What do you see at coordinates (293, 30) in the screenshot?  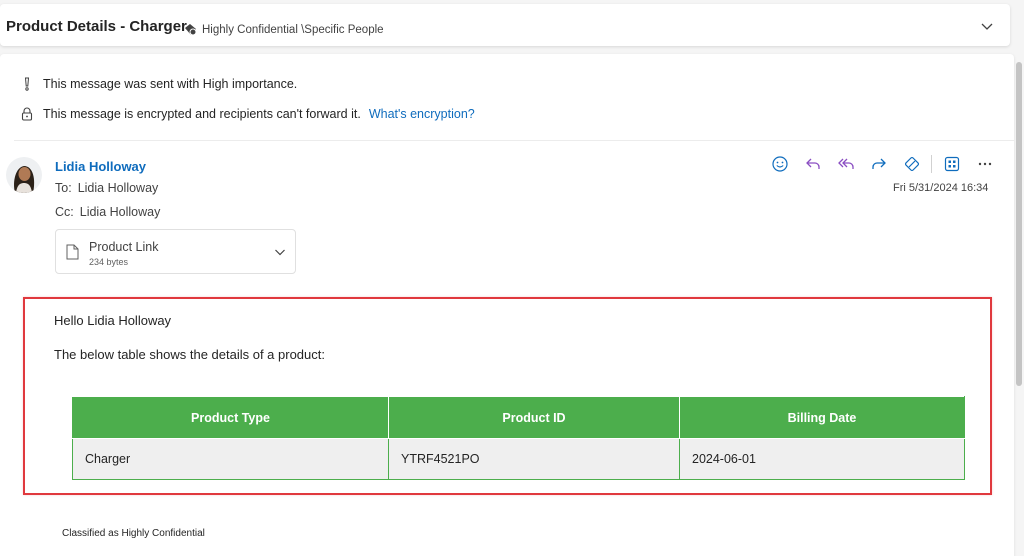 I see `sensitivity-label: Highly Confidential \Specific People` at bounding box center [293, 30].